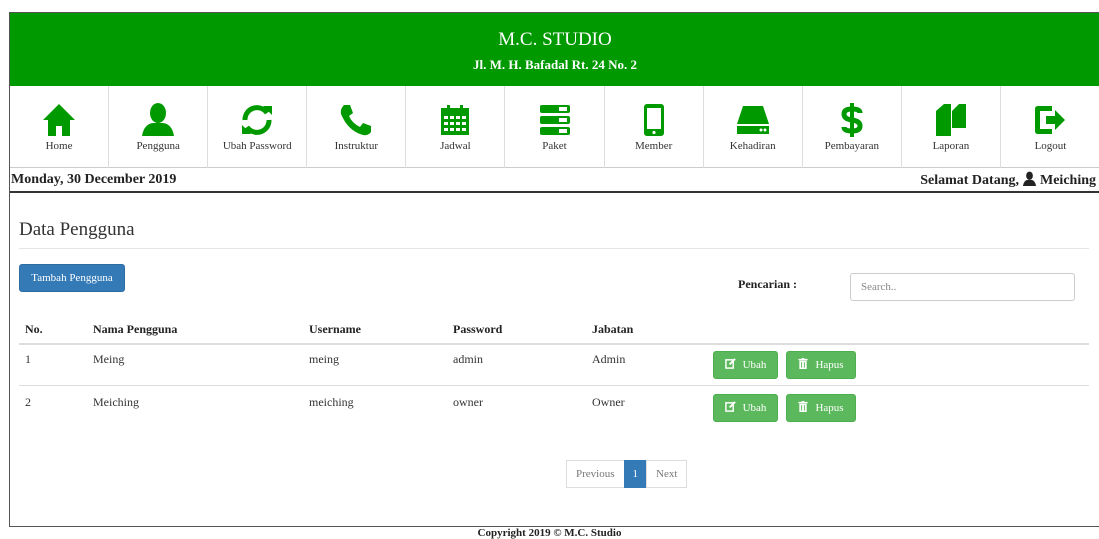 This screenshot has width=1099, height=539. I want to click on nav-item-jadwal: Jadwal, so click(456, 127).